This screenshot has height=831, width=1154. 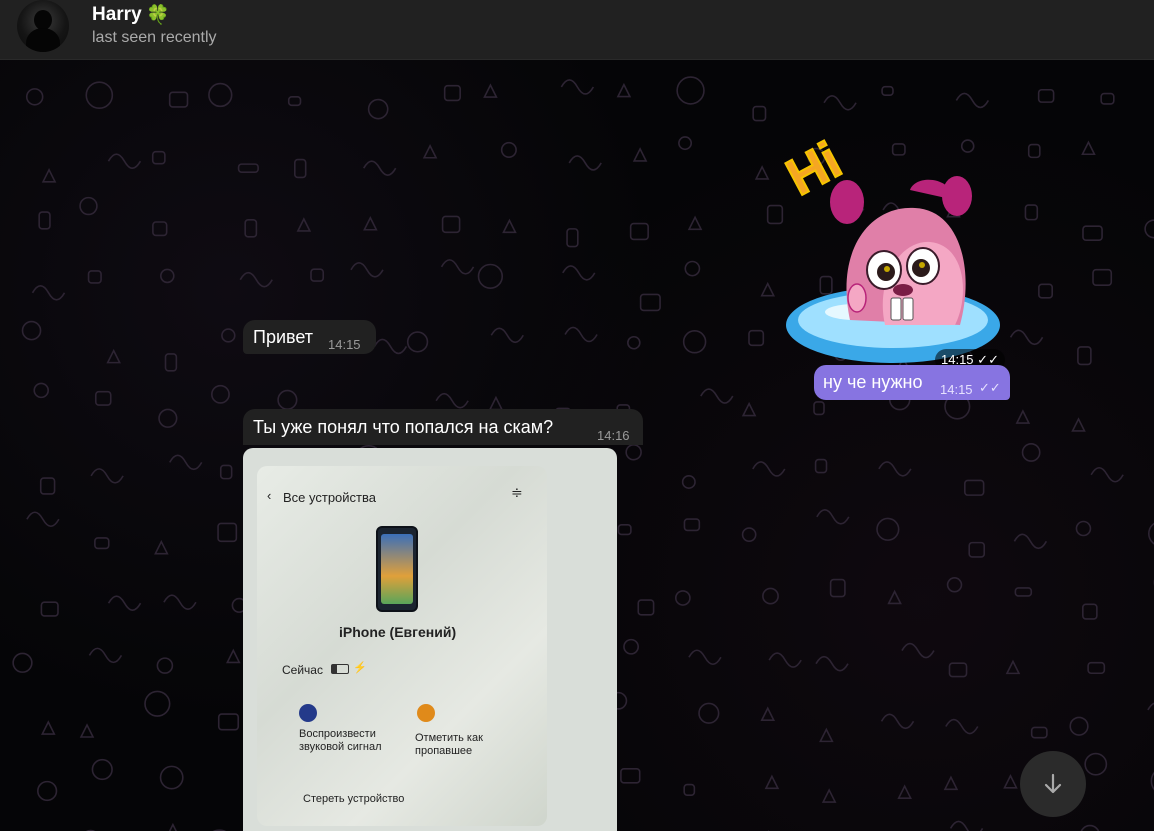 I want to click on message-time: 14:16, so click(x=613, y=435).